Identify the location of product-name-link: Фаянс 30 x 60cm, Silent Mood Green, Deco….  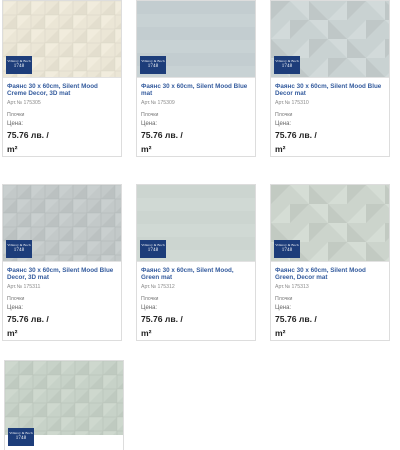
(330, 274).